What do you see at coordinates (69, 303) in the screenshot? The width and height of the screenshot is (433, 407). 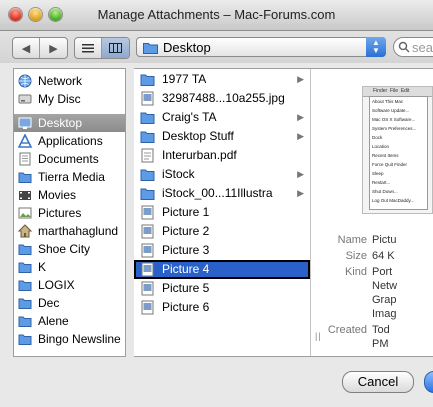 I see `sidebar-item-dec: Dec` at bounding box center [69, 303].